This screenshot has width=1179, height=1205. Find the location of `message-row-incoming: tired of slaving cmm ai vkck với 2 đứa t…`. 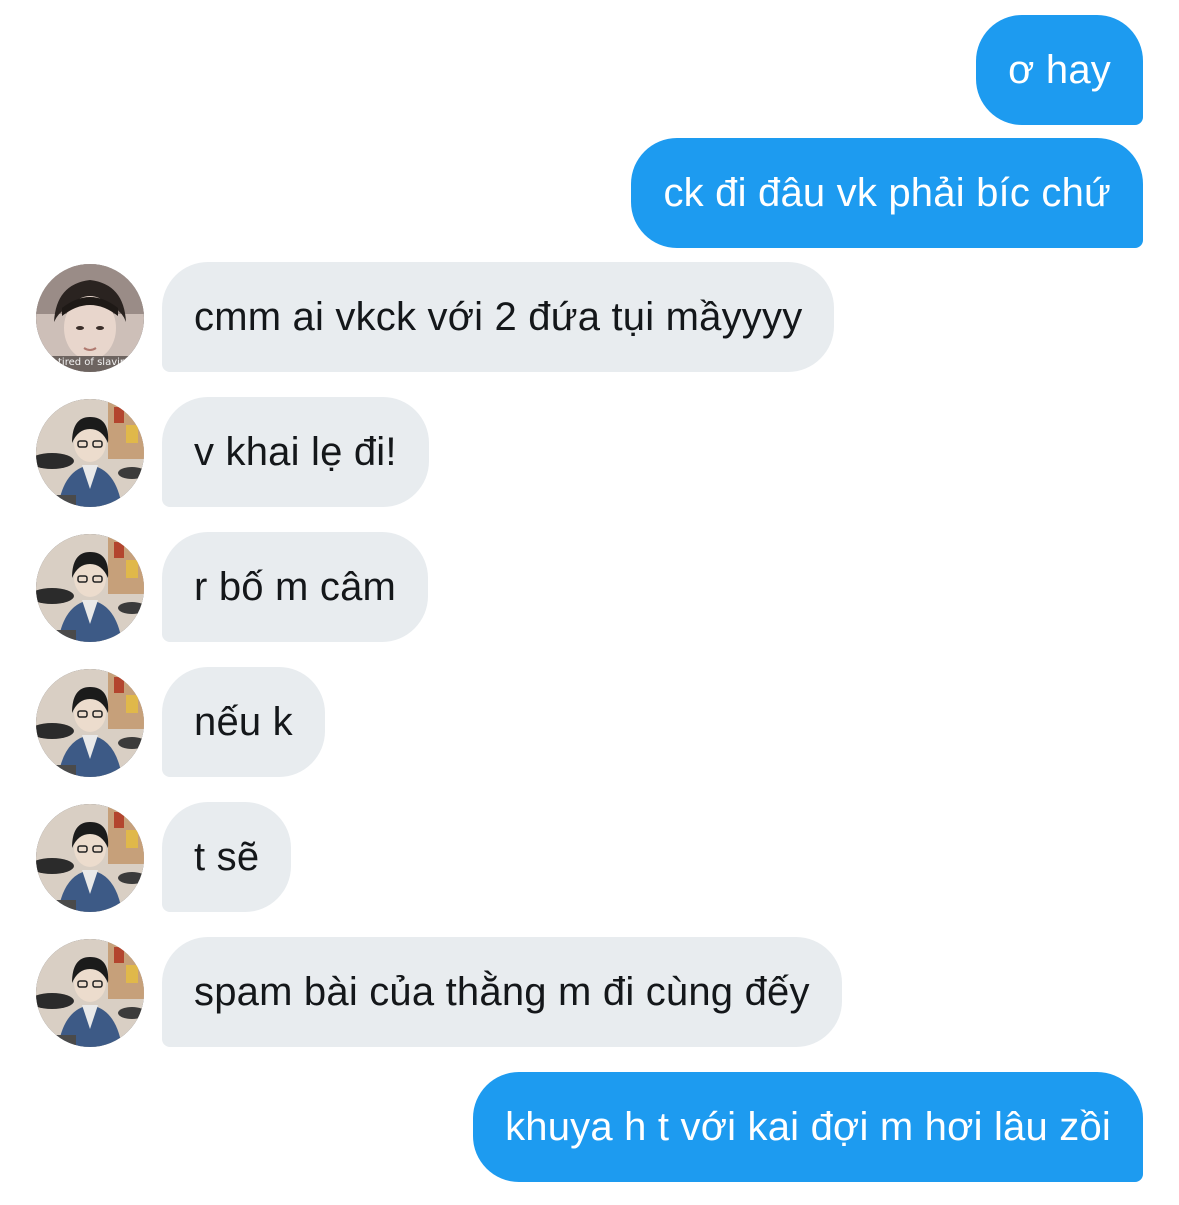

message-row-incoming: tired of slaving cmm ai vkck với 2 đứa t… is located at coordinates (589, 317).